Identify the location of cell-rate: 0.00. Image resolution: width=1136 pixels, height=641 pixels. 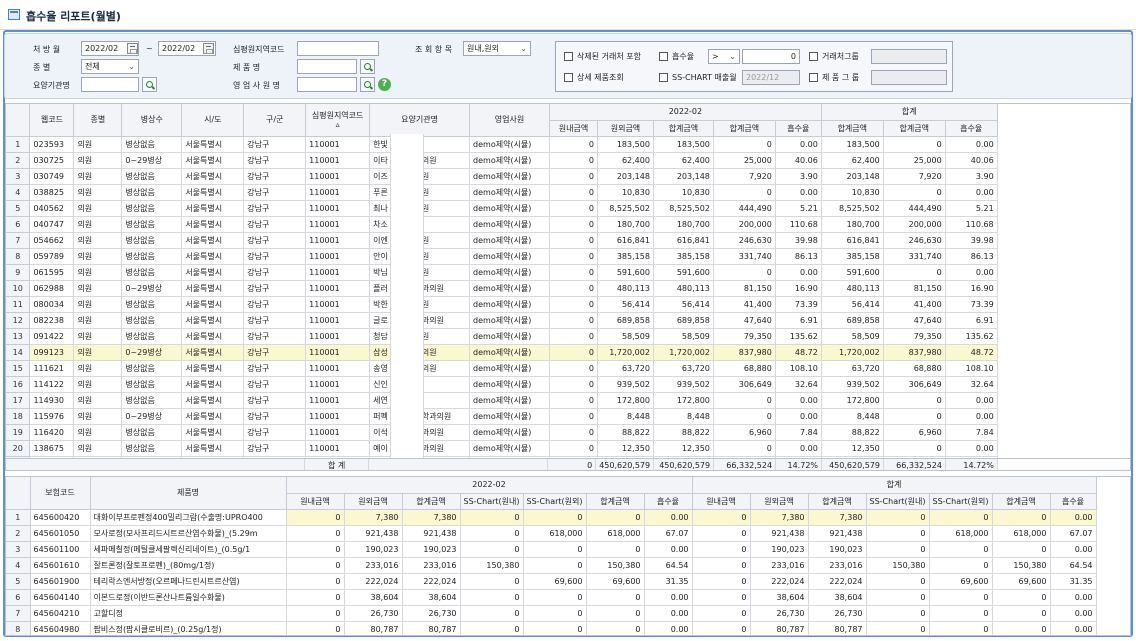
(798, 448).